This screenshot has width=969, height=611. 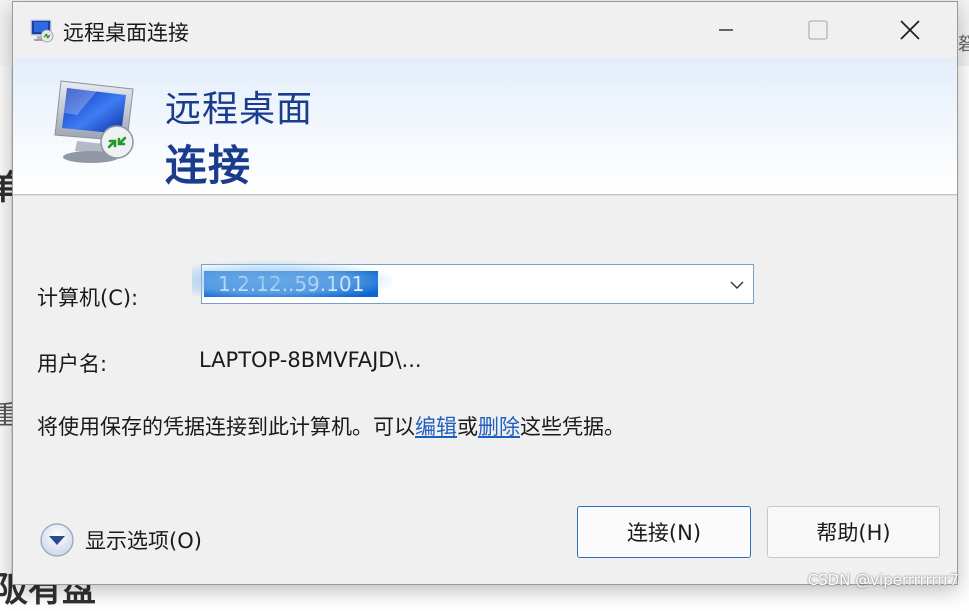 I want to click on edit-credentials-link: 编辑, so click(x=436, y=427).